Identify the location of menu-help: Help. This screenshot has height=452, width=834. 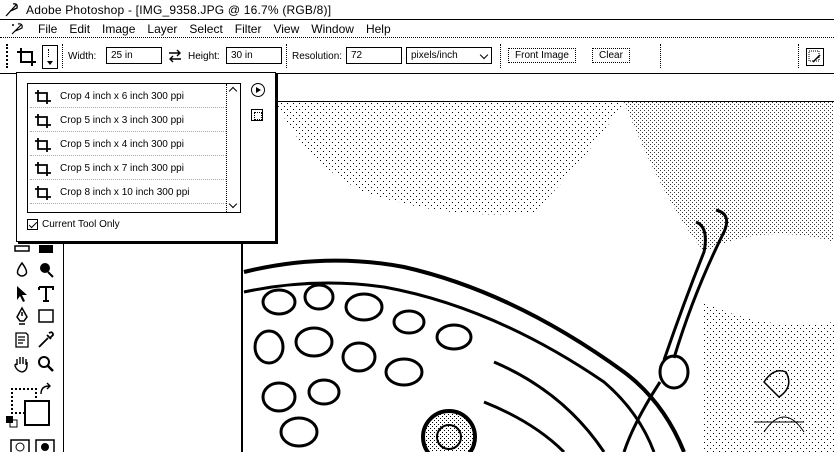
(378, 29).